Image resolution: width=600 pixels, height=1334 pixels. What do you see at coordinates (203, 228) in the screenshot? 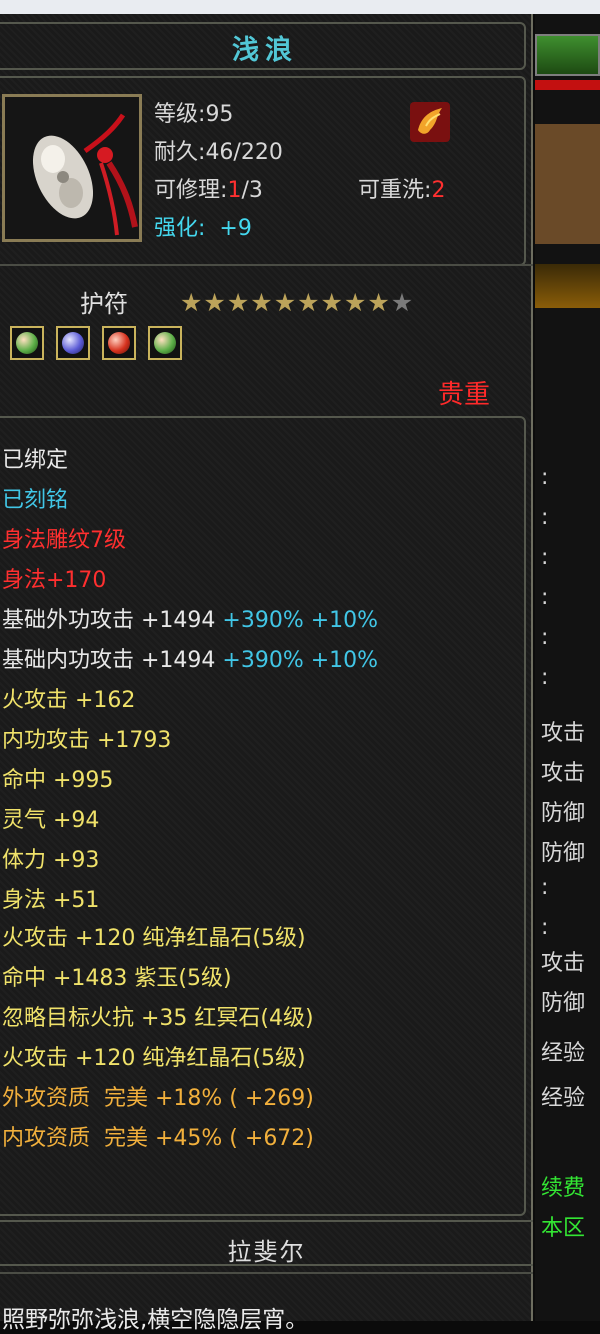
I see `enhance-stat: 强化: +9` at bounding box center [203, 228].